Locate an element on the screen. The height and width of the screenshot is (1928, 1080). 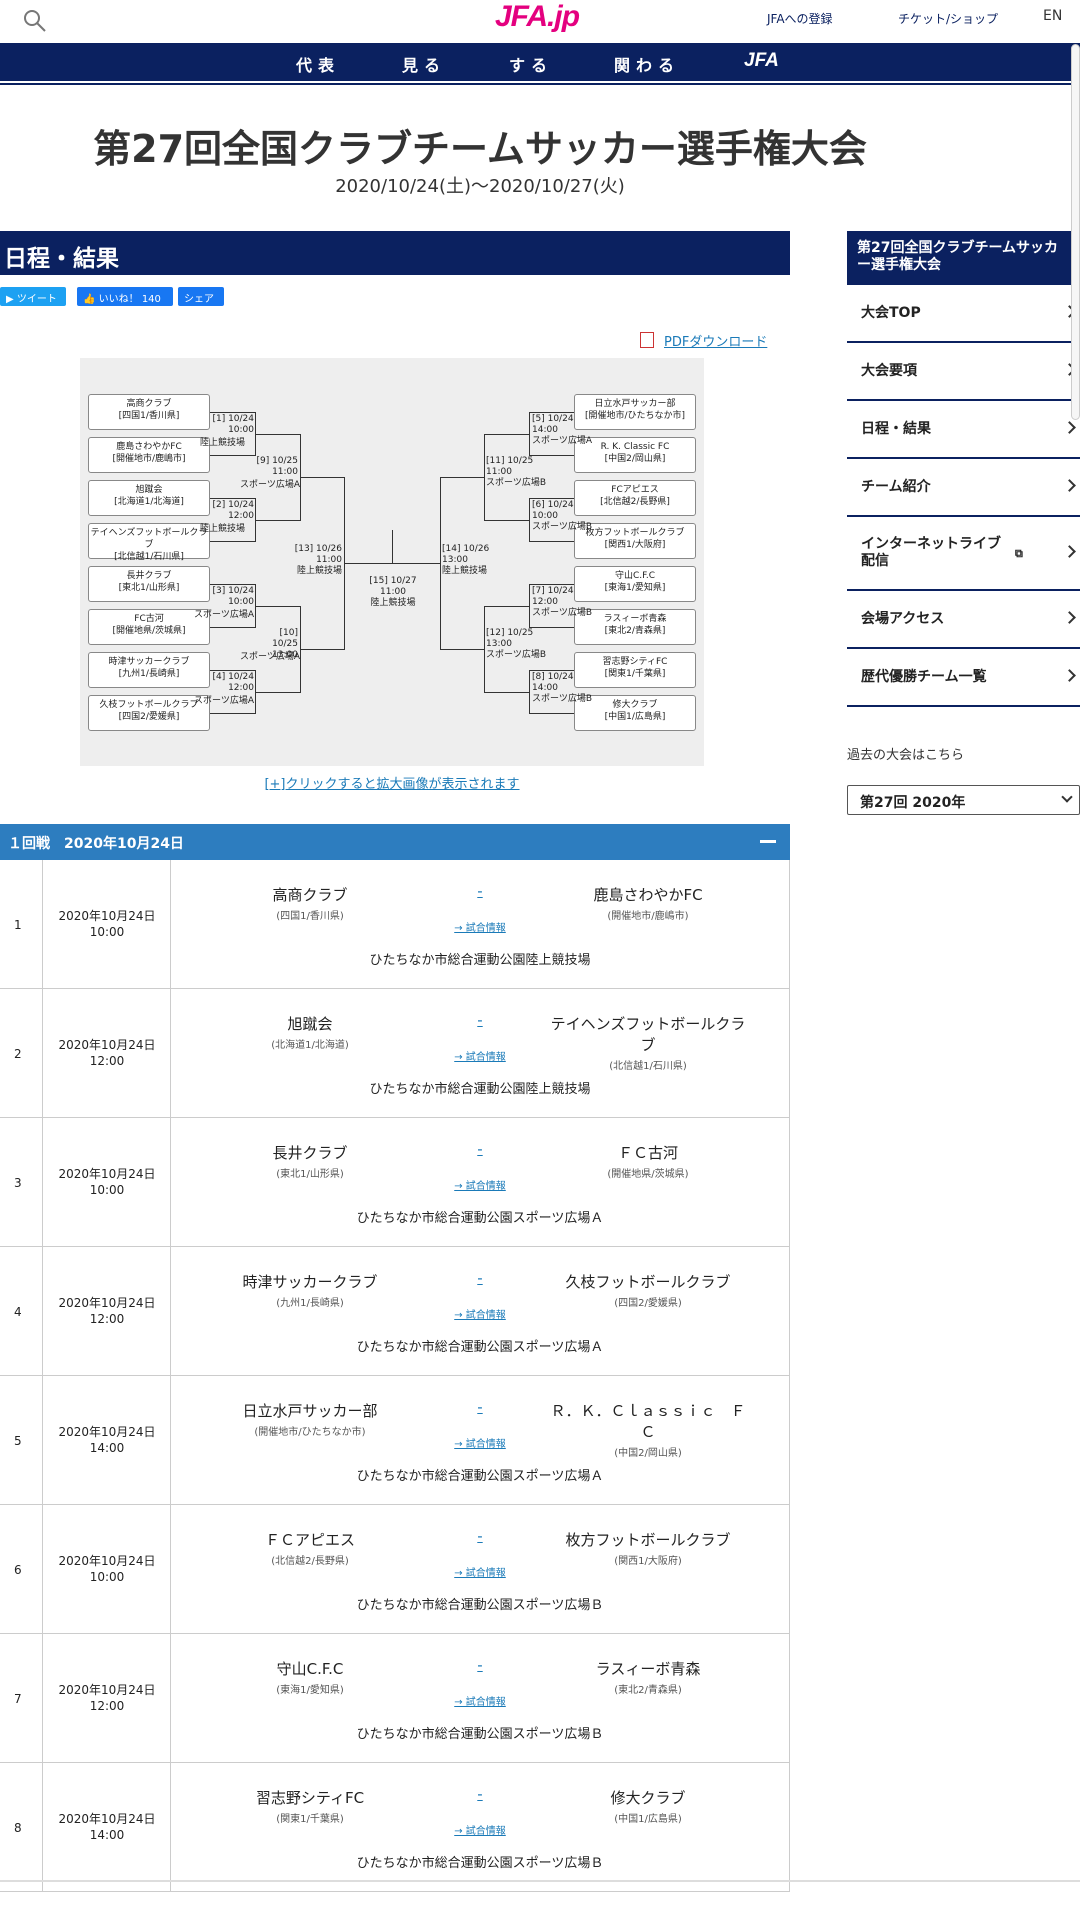
bracket-team-right-3: FCアピエス [北信越2/長野県] is located at coordinates (635, 498).